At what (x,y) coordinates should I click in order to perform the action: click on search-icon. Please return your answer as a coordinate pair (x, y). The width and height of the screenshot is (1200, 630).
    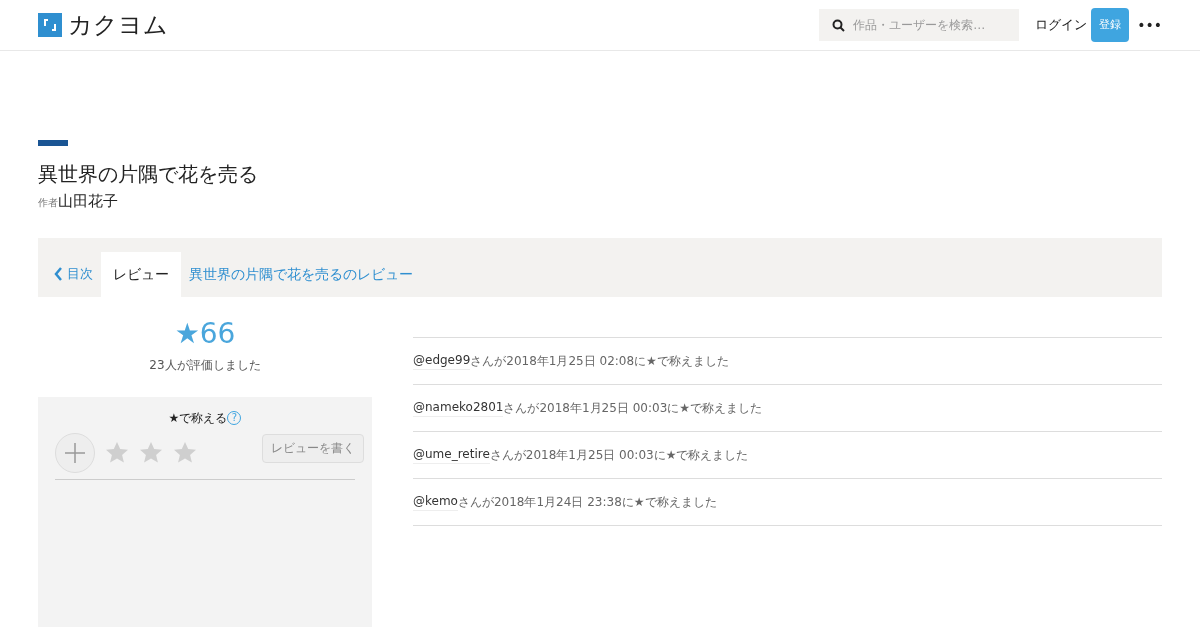
    Looking at the image, I should click on (839, 25).